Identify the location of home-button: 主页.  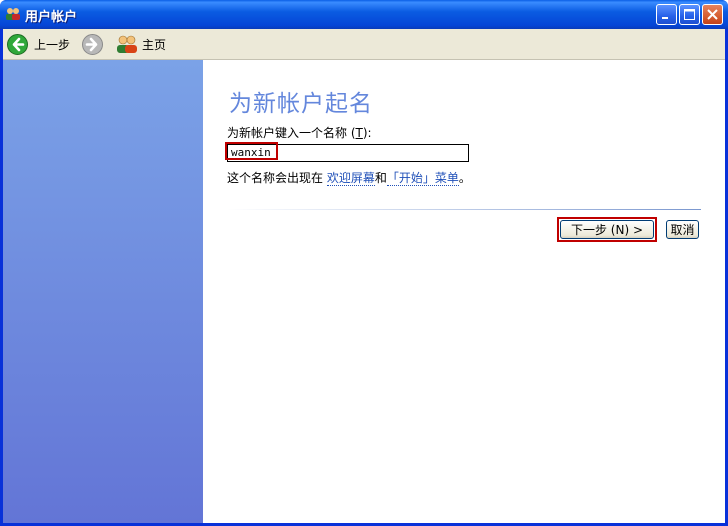
(141, 44).